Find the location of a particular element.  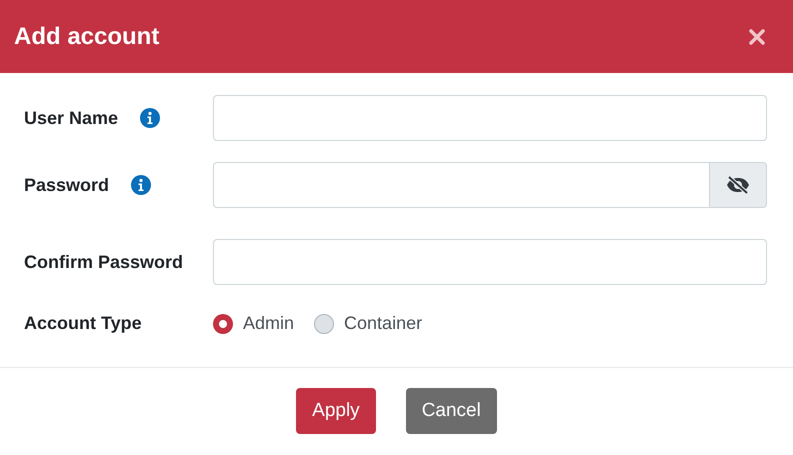

password-field is located at coordinates (461, 185).